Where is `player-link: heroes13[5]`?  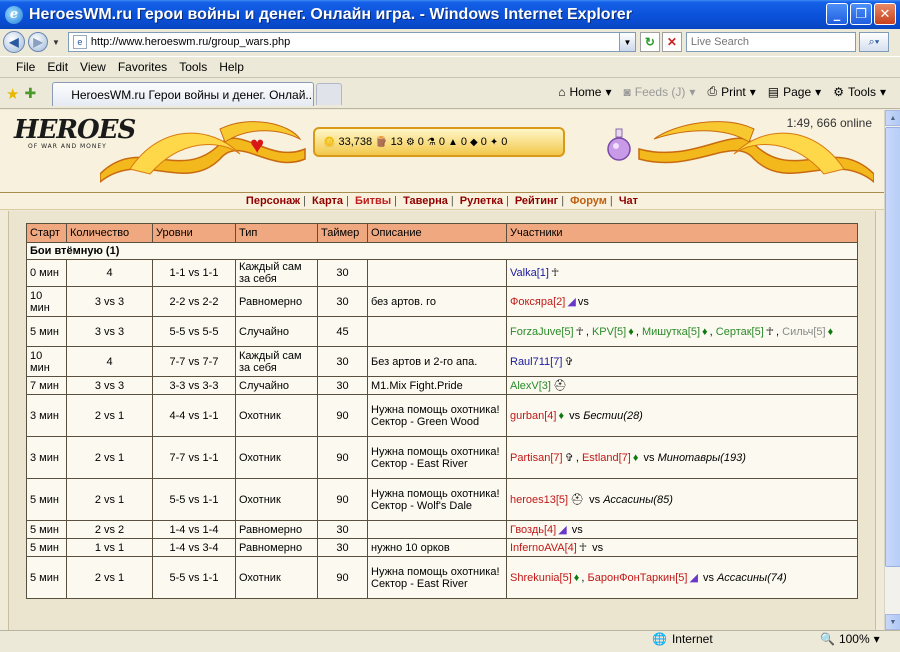 player-link: heroes13[5] is located at coordinates (539, 500).